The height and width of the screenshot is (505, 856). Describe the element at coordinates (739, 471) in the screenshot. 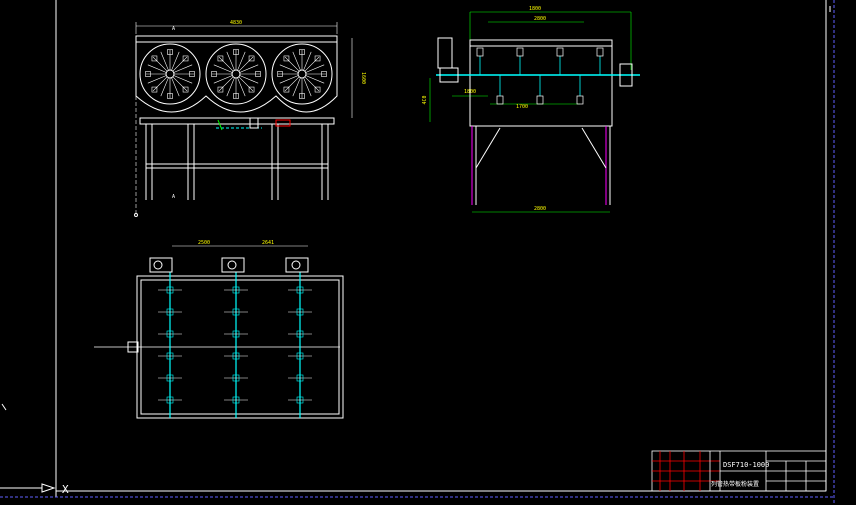

I see `title-block: DSF710-1000 列管热带板粉装置` at that location.